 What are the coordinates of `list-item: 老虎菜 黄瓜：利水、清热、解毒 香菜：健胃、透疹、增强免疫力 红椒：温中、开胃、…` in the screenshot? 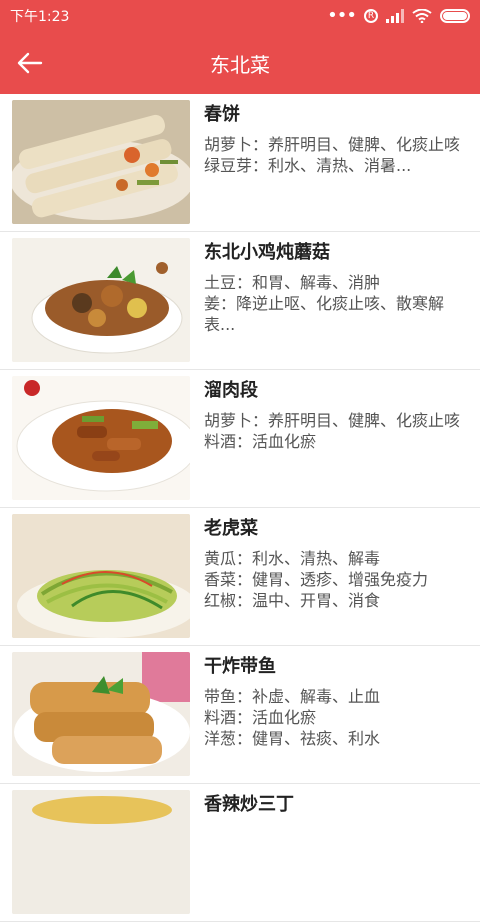 It's located at (240, 577).